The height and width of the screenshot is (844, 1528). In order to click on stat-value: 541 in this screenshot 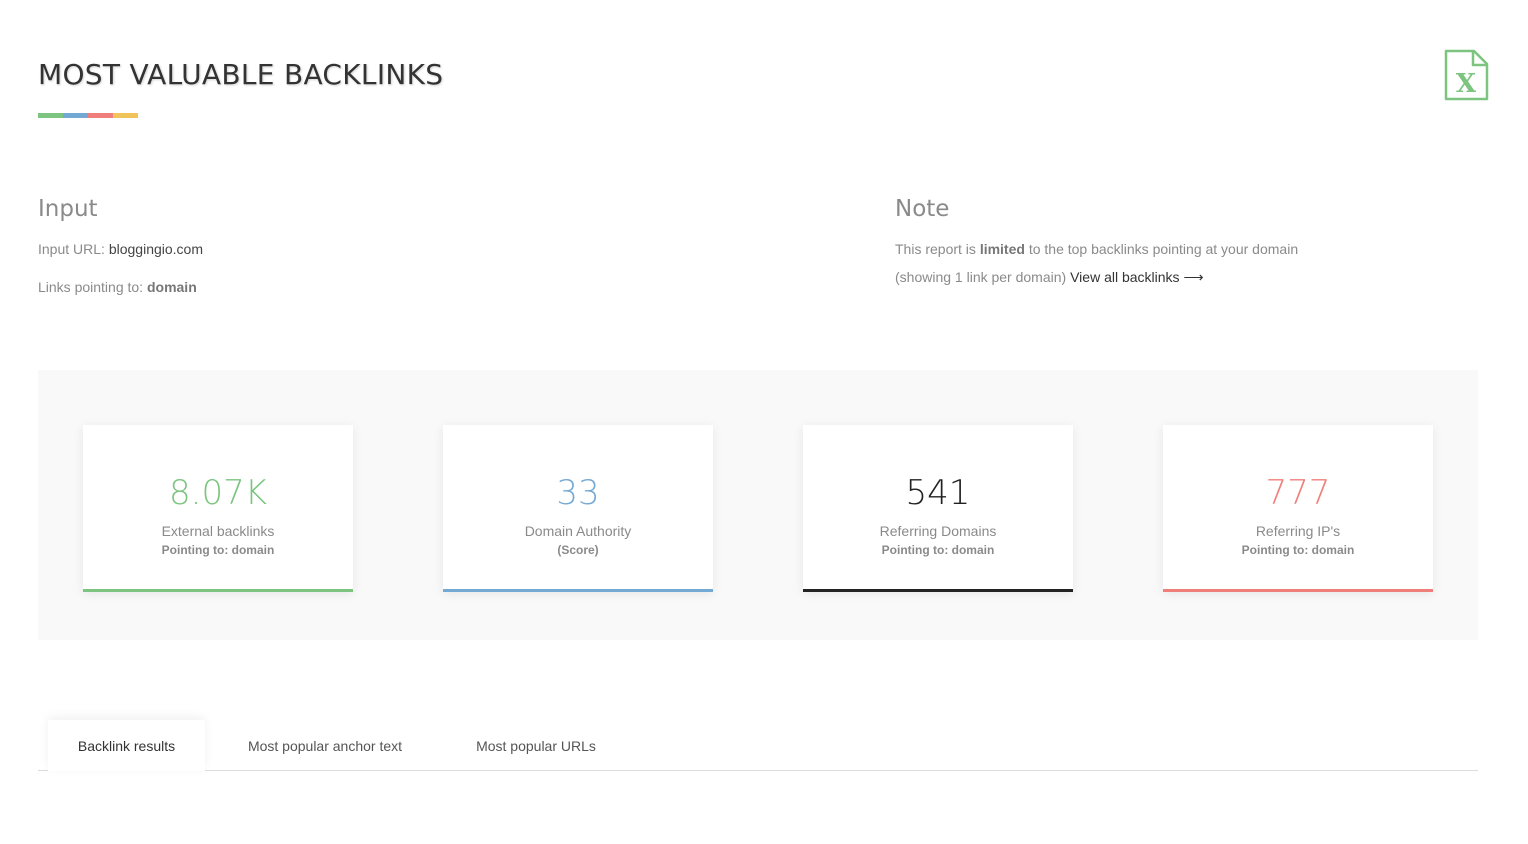, I will do `click(938, 493)`.